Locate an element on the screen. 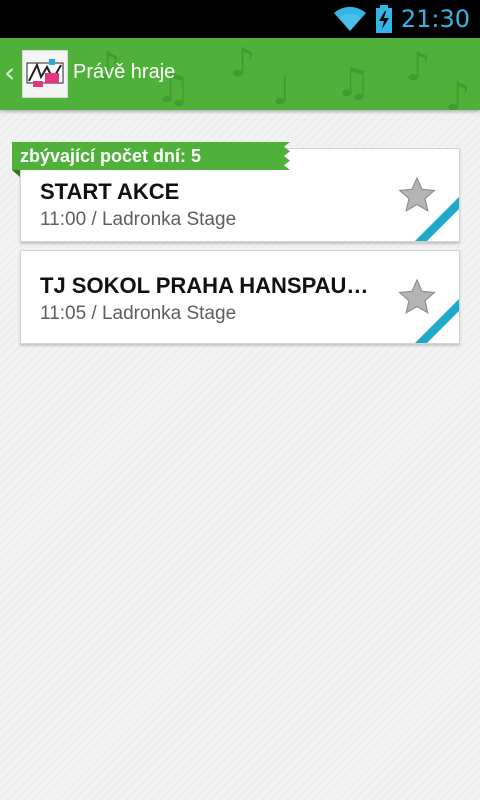 This screenshot has width=480, height=800. clock: 21:30 is located at coordinates (435, 19).